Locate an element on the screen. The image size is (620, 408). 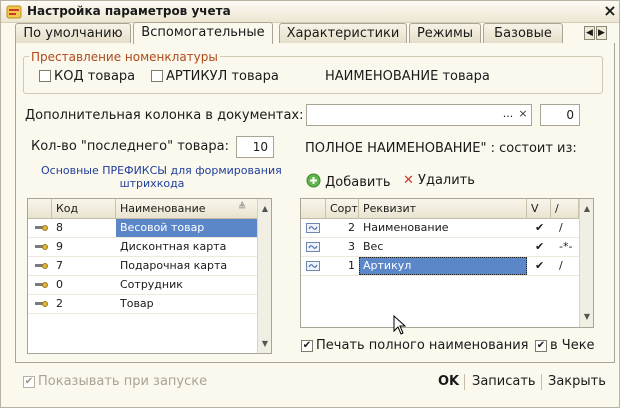
extra-column-clear-icon: × is located at coordinates (523, 115).